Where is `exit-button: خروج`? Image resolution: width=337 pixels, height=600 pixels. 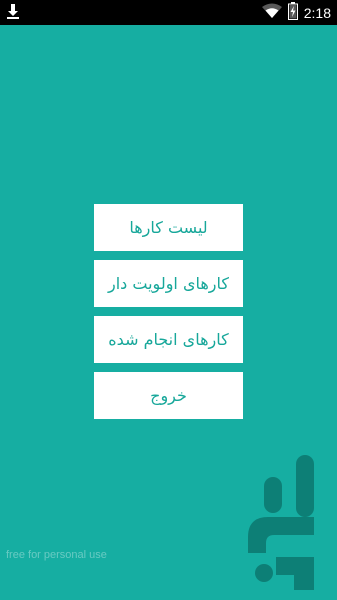 exit-button: خروج is located at coordinates (168, 395).